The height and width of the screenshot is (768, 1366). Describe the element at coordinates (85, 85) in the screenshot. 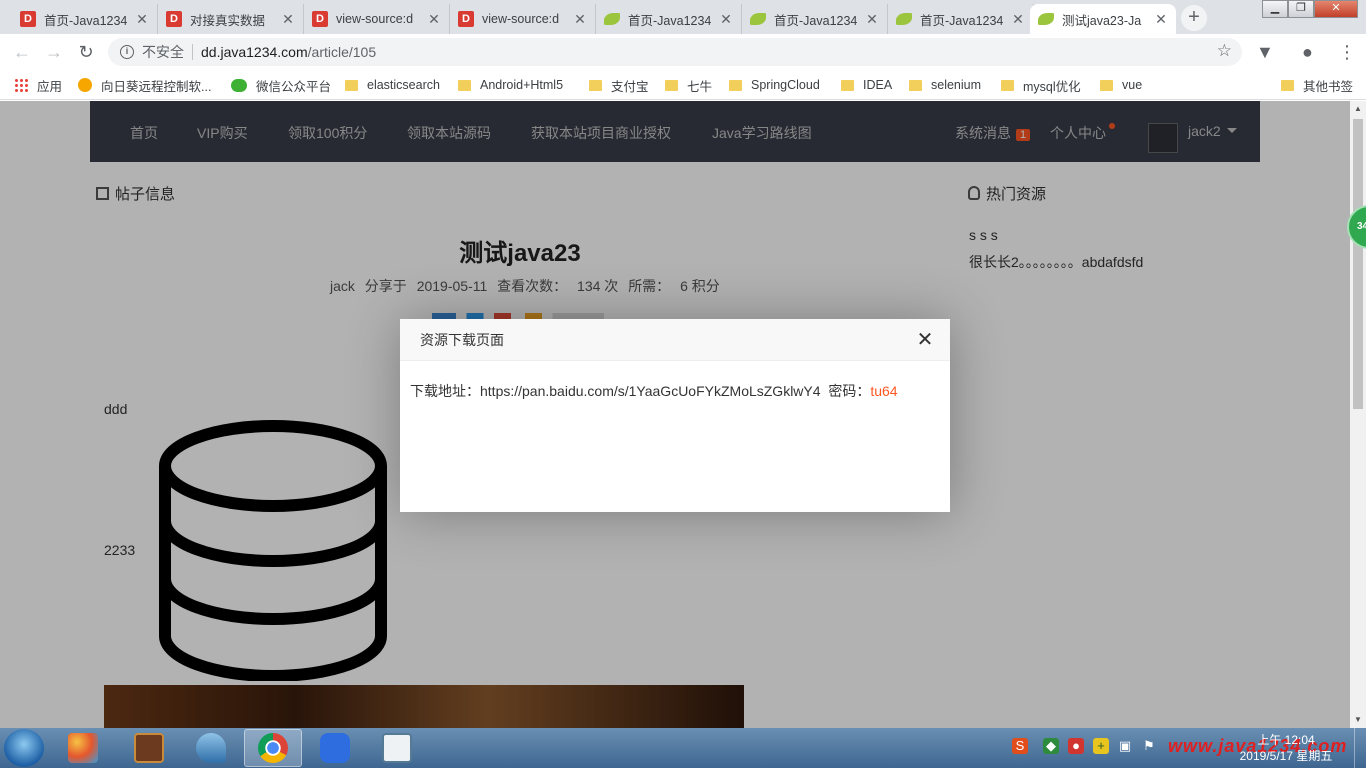

I see `sunflower-icon` at that location.